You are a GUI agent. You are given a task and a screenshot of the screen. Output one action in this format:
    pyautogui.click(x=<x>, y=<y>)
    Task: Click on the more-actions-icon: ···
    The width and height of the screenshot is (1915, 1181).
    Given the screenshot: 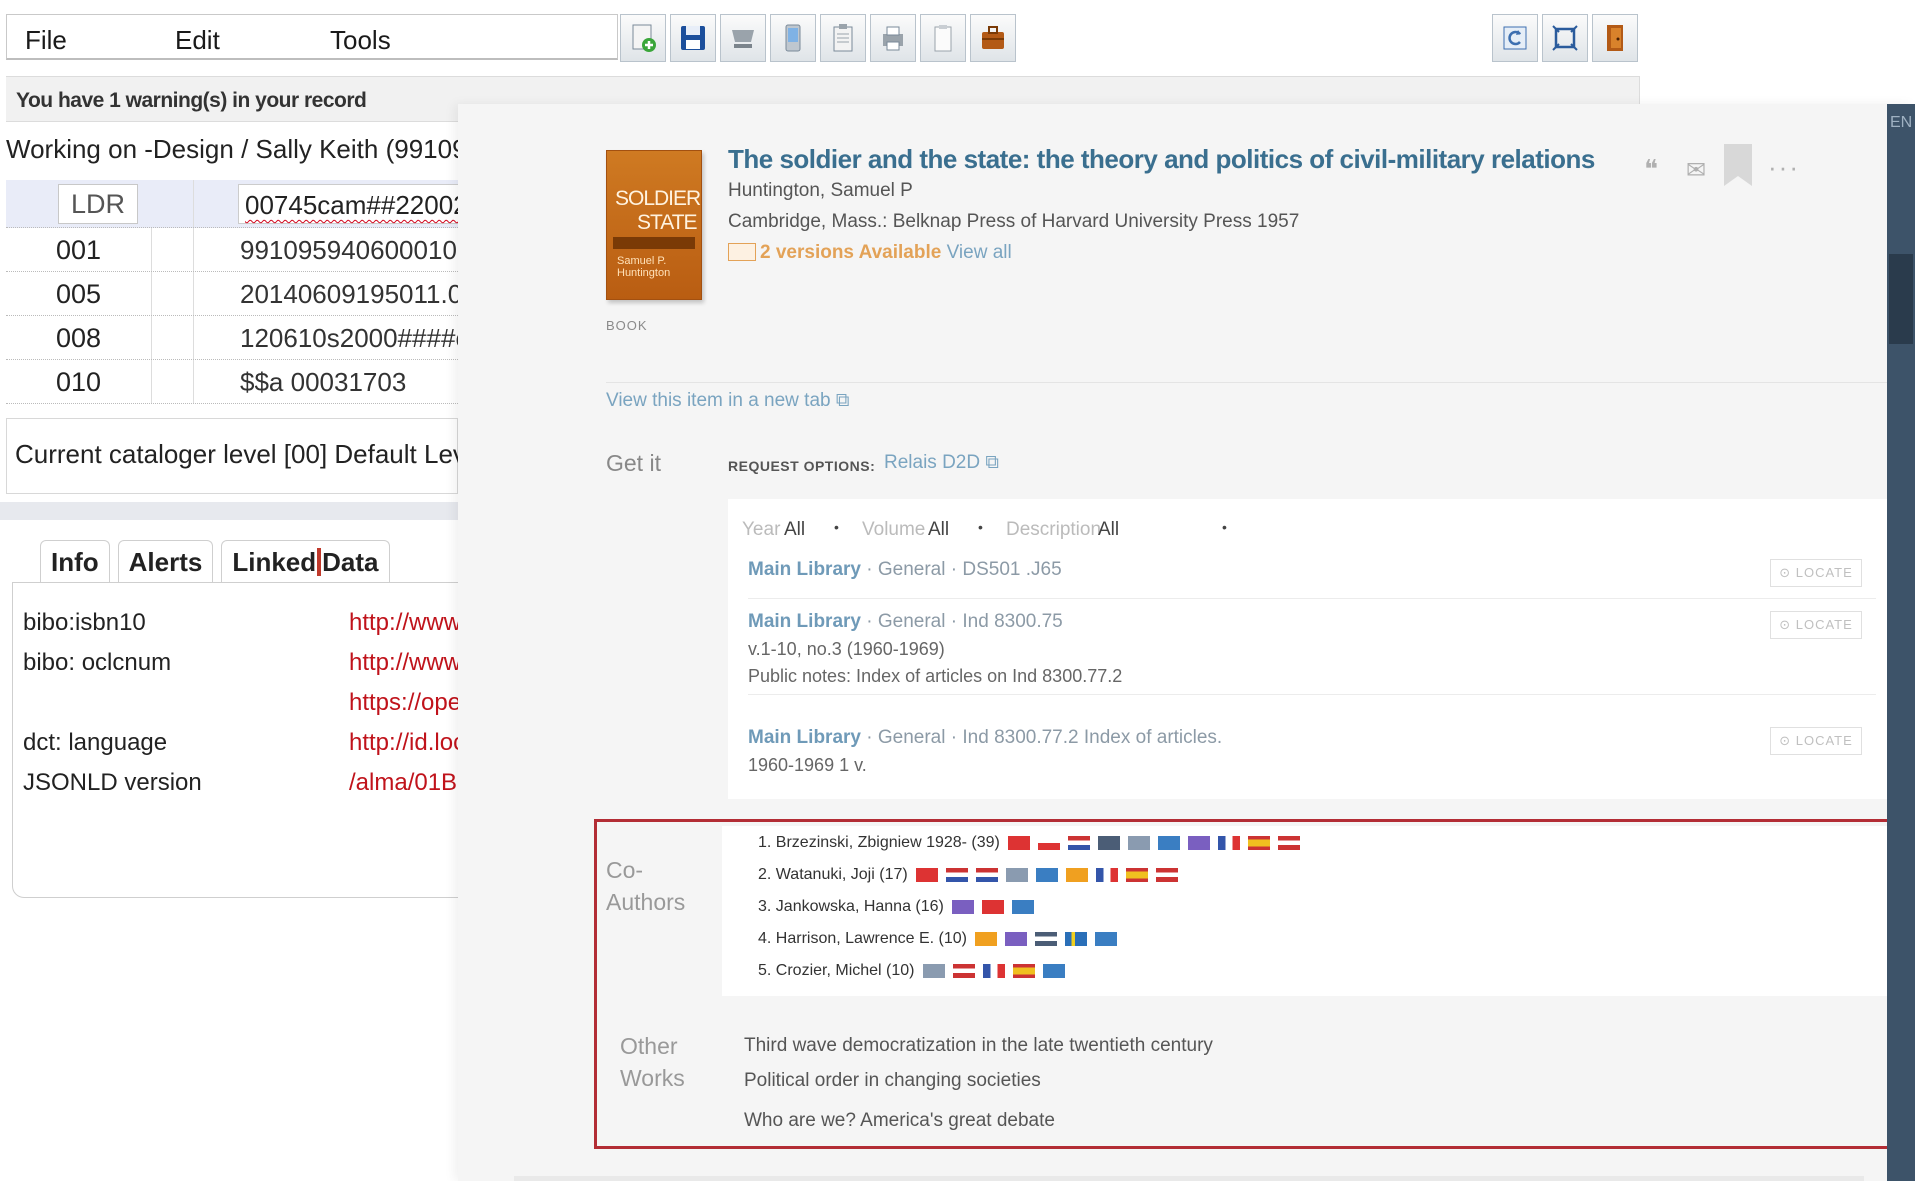 What is the action you would take?
    pyautogui.click(x=1784, y=167)
    